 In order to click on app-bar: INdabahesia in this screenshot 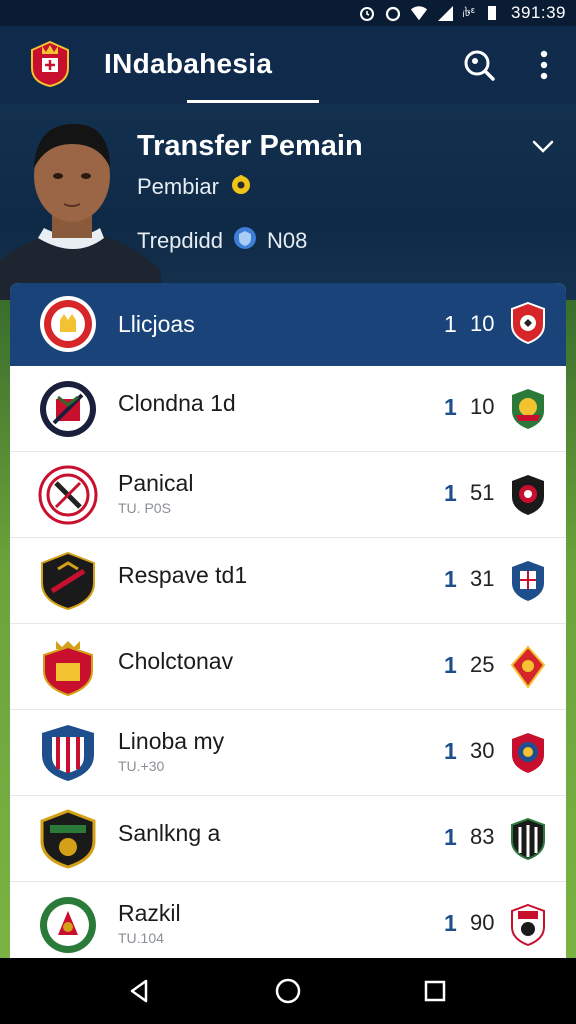, I will do `click(288, 65)`.